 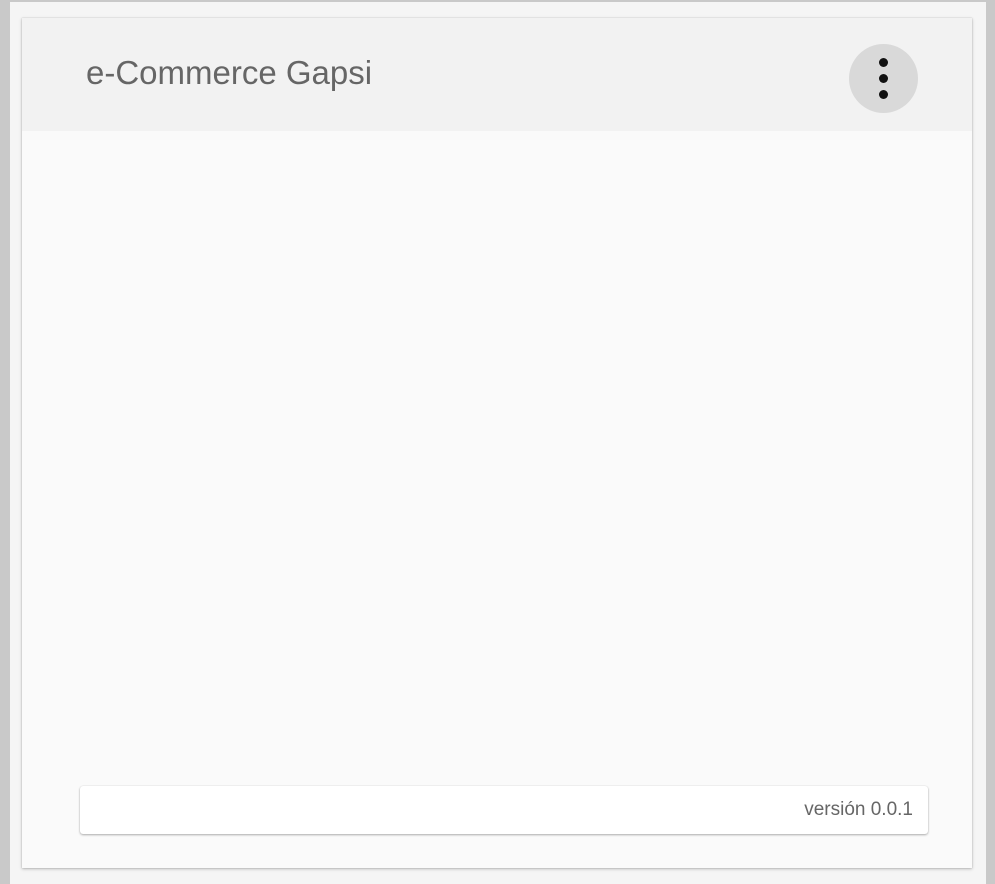 What do you see at coordinates (858, 809) in the screenshot?
I see `version-label: versión 0.0.1` at bounding box center [858, 809].